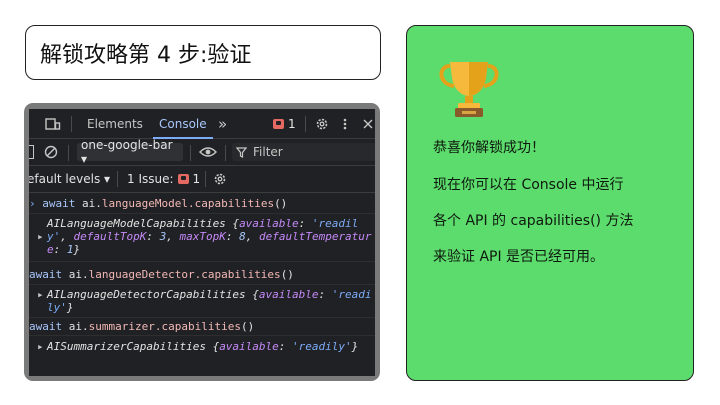  Describe the element at coordinates (519, 257) in the screenshot. I see `instruction-line: 来验证 API 是否已经可用。` at that location.